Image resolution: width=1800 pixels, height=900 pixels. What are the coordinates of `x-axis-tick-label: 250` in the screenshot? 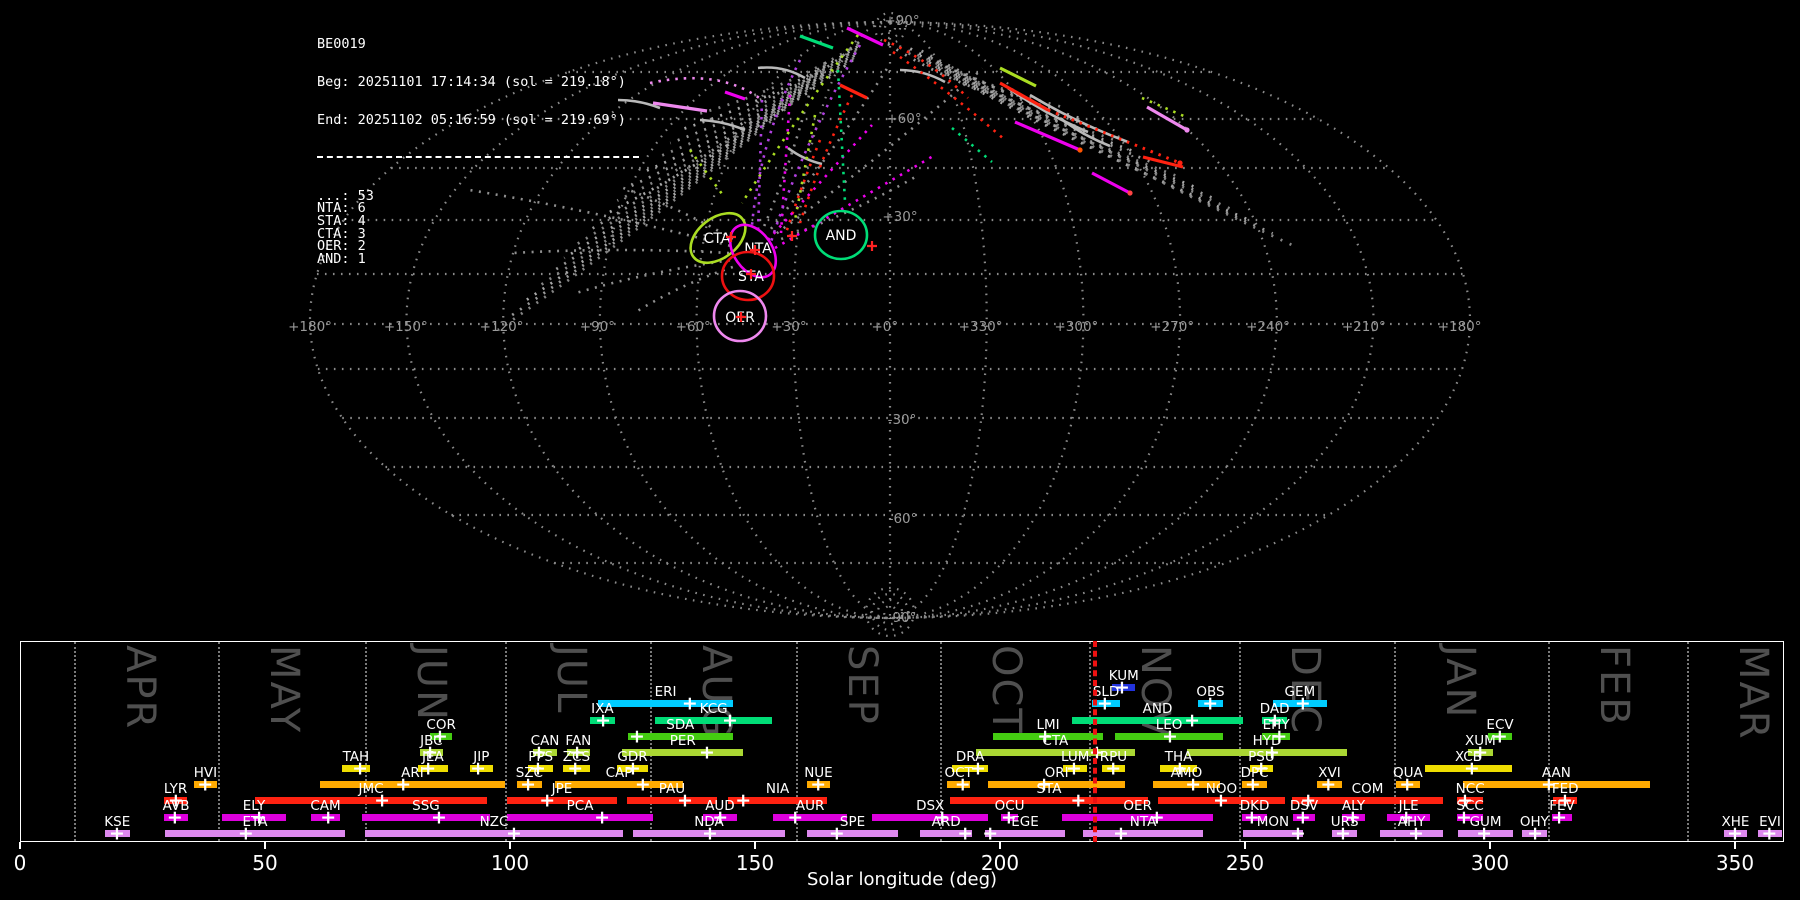 It's located at (1245, 863).